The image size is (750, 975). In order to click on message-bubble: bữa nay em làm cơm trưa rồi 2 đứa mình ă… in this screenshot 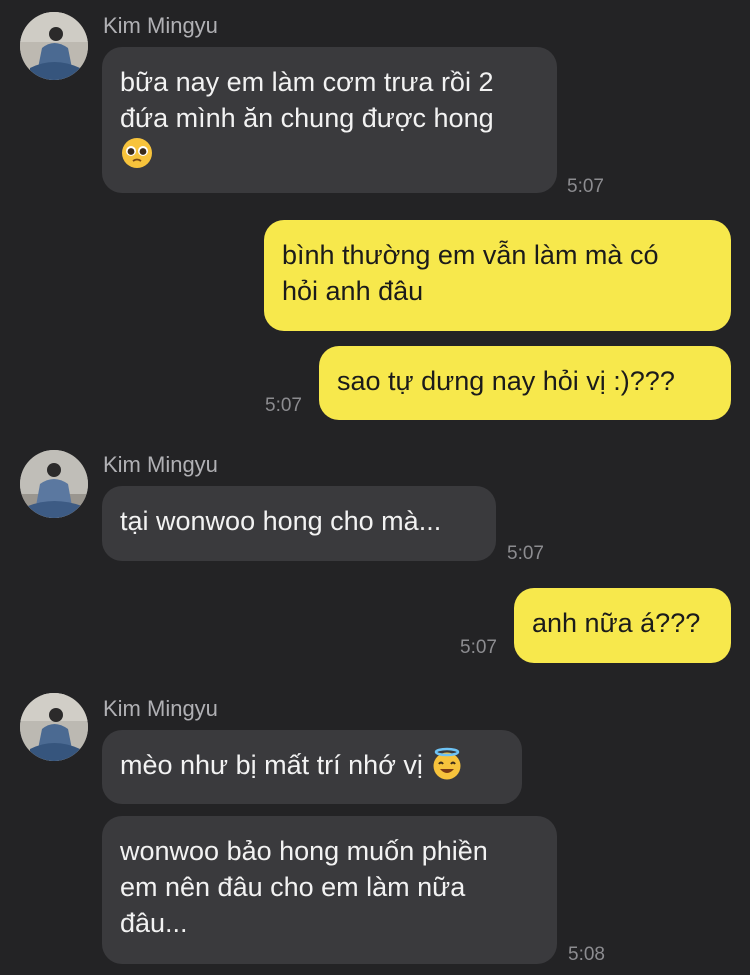, I will do `click(329, 120)`.